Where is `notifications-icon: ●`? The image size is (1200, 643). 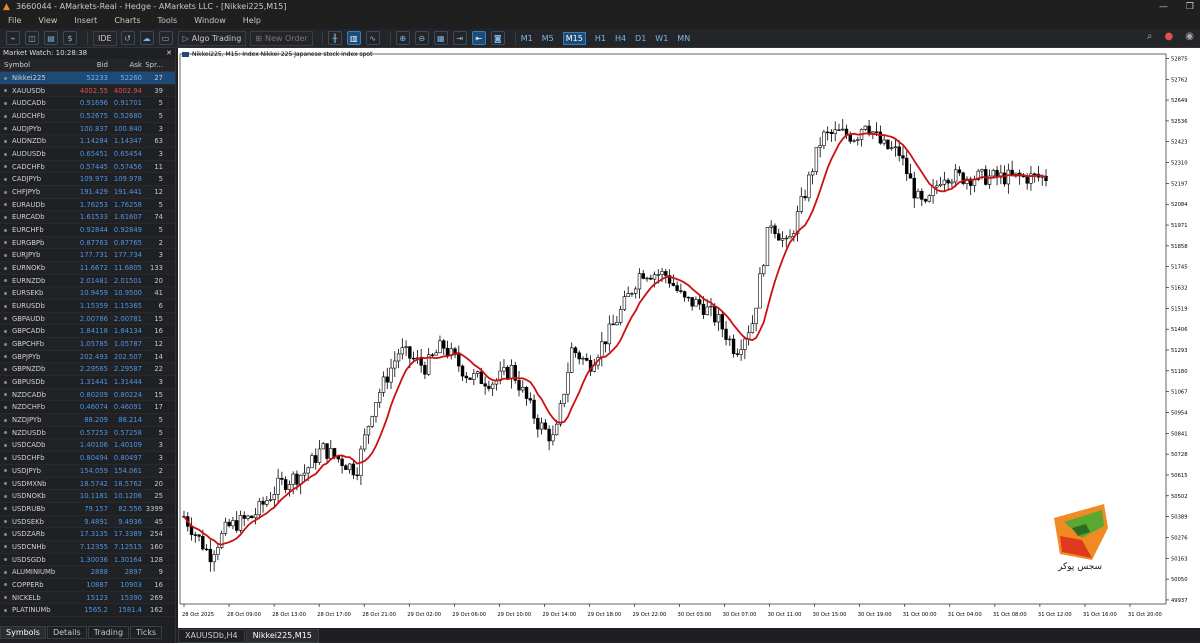
notifications-icon: ● is located at coordinates (1169, 36).